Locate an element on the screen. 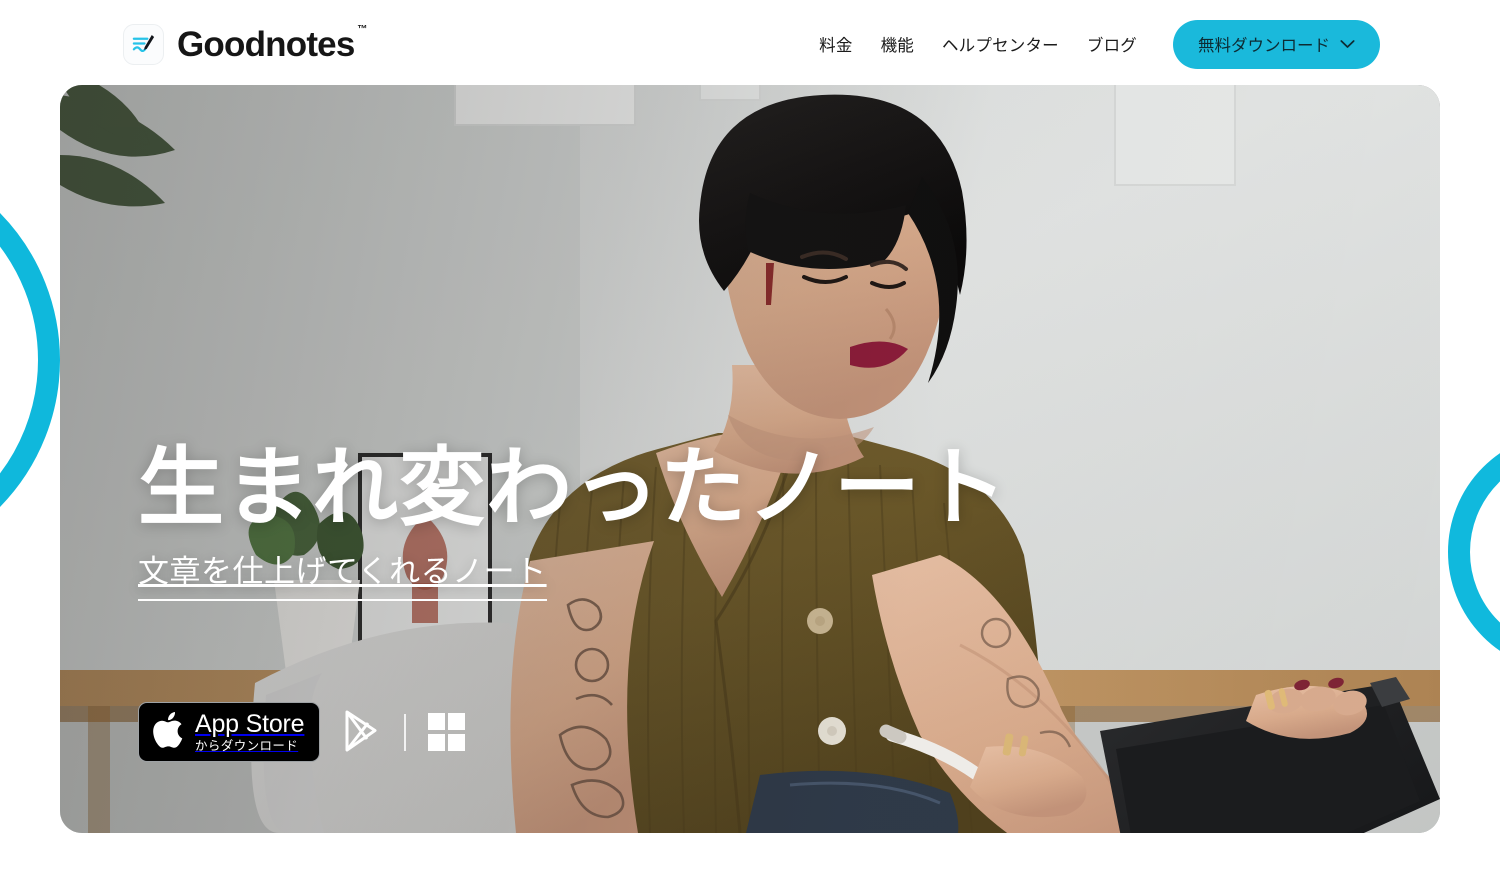 Image resolution: width=1500 pixels, height=892 pixels. hero-subtitle-link: 文章を仕上げてくれるノート is located at coordinates (342, 577).